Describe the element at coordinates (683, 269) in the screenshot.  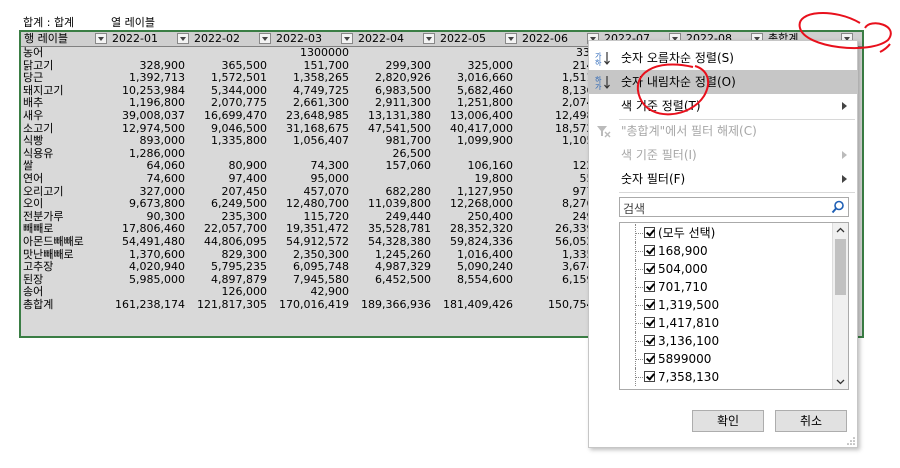
I see `checkbox-label: 504,000` at that location.